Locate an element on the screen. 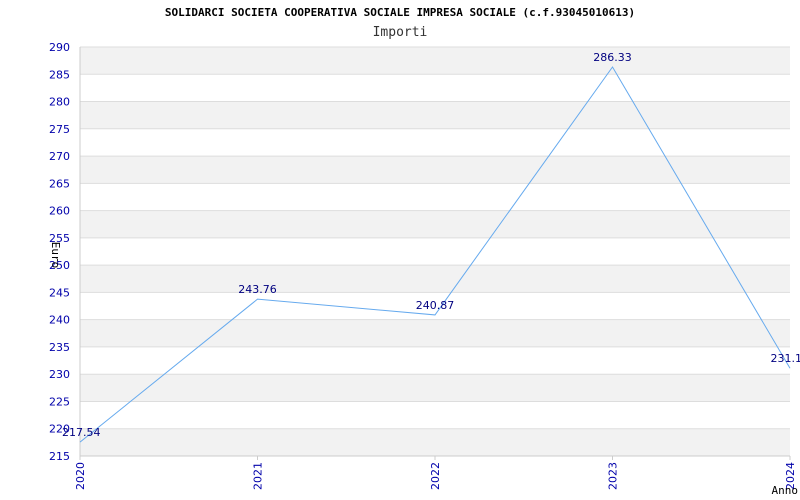 Image resolution: width=800 pixels, height=500 pixels. x-tick-label: 2022 is located at coordinates (435, 476).